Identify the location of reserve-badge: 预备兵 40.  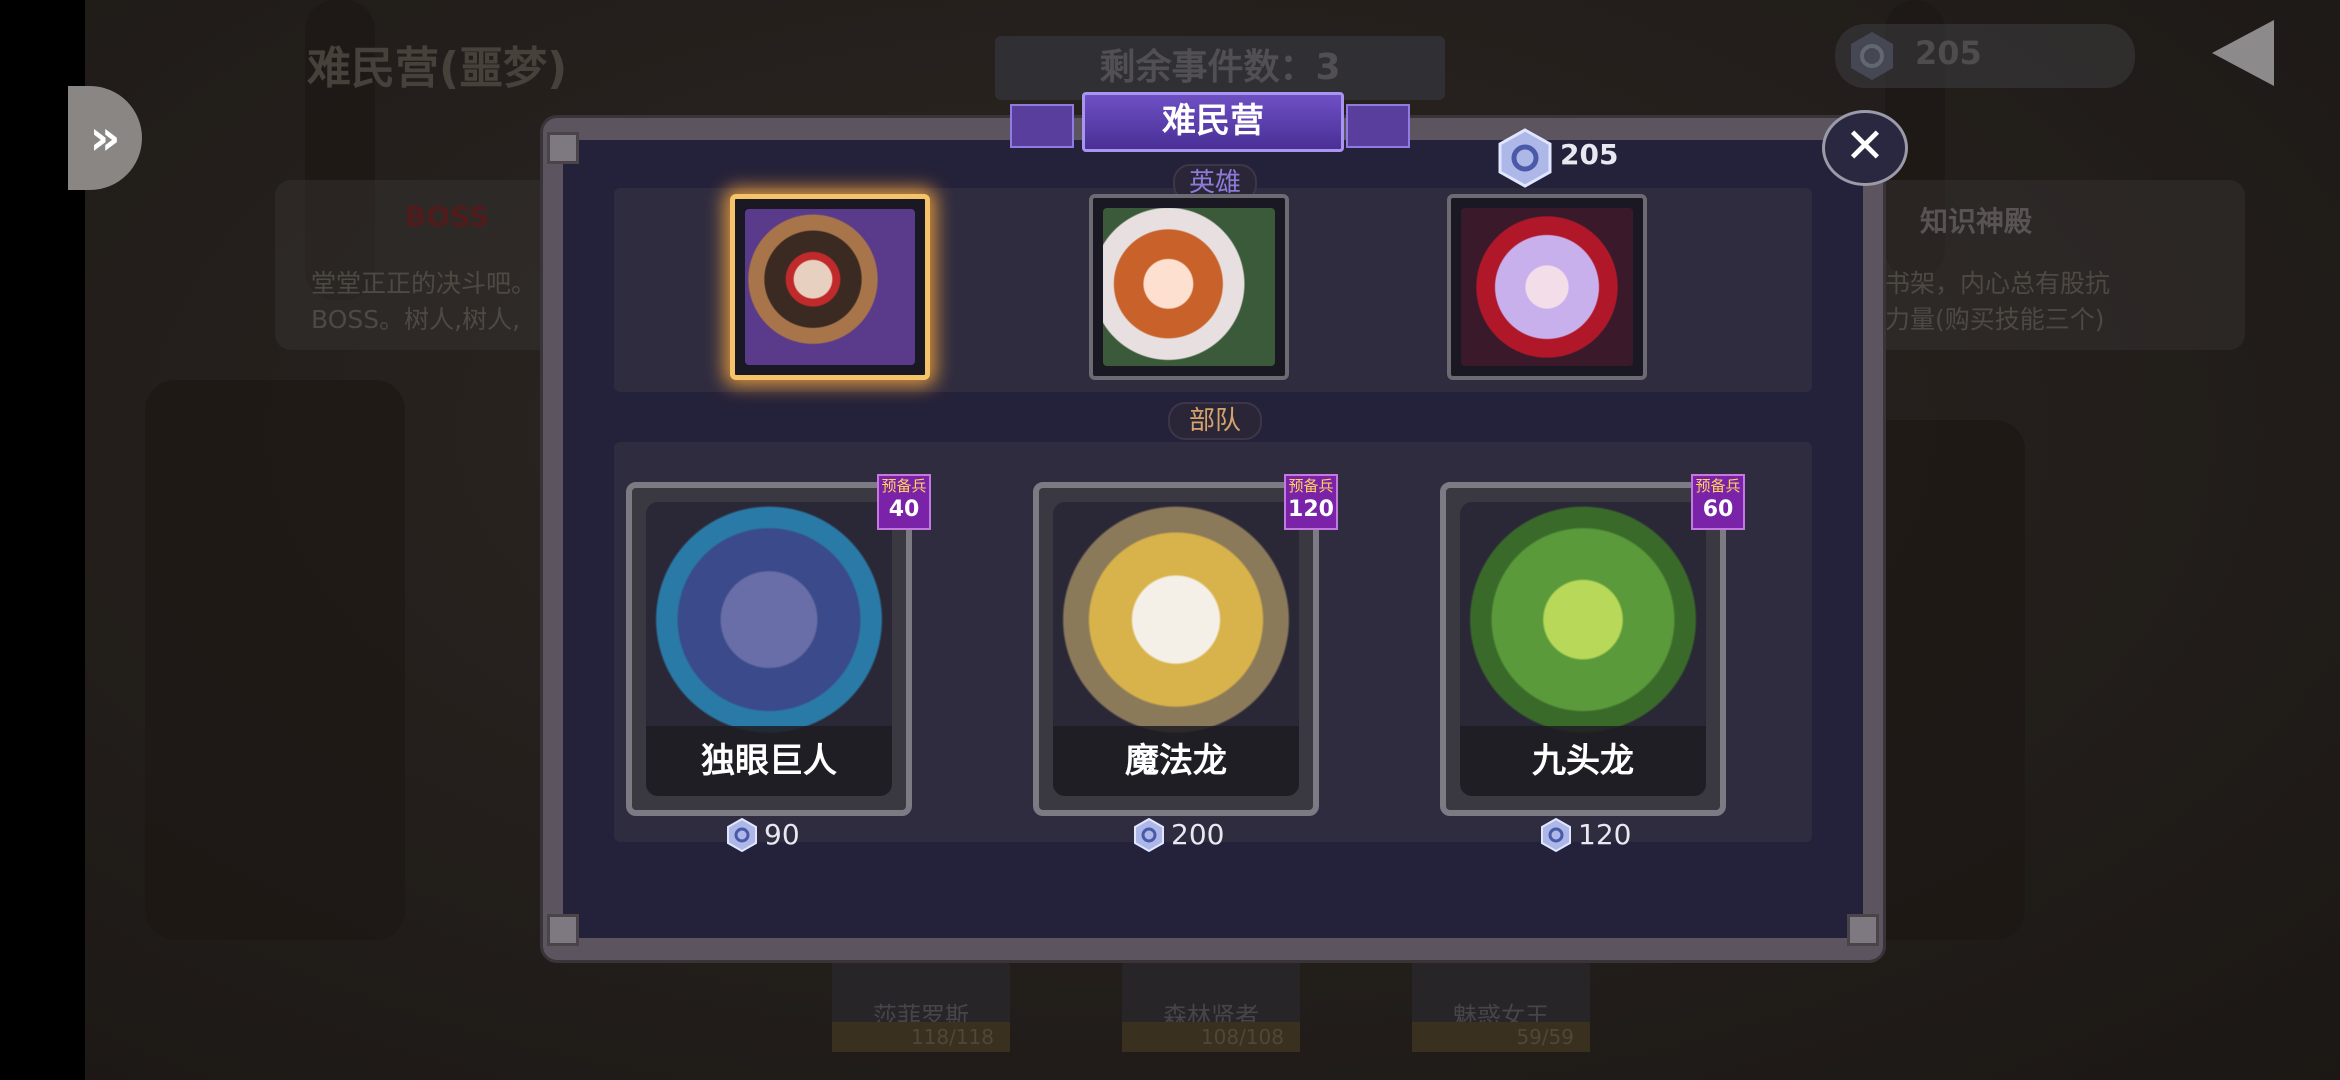
(904, 502).